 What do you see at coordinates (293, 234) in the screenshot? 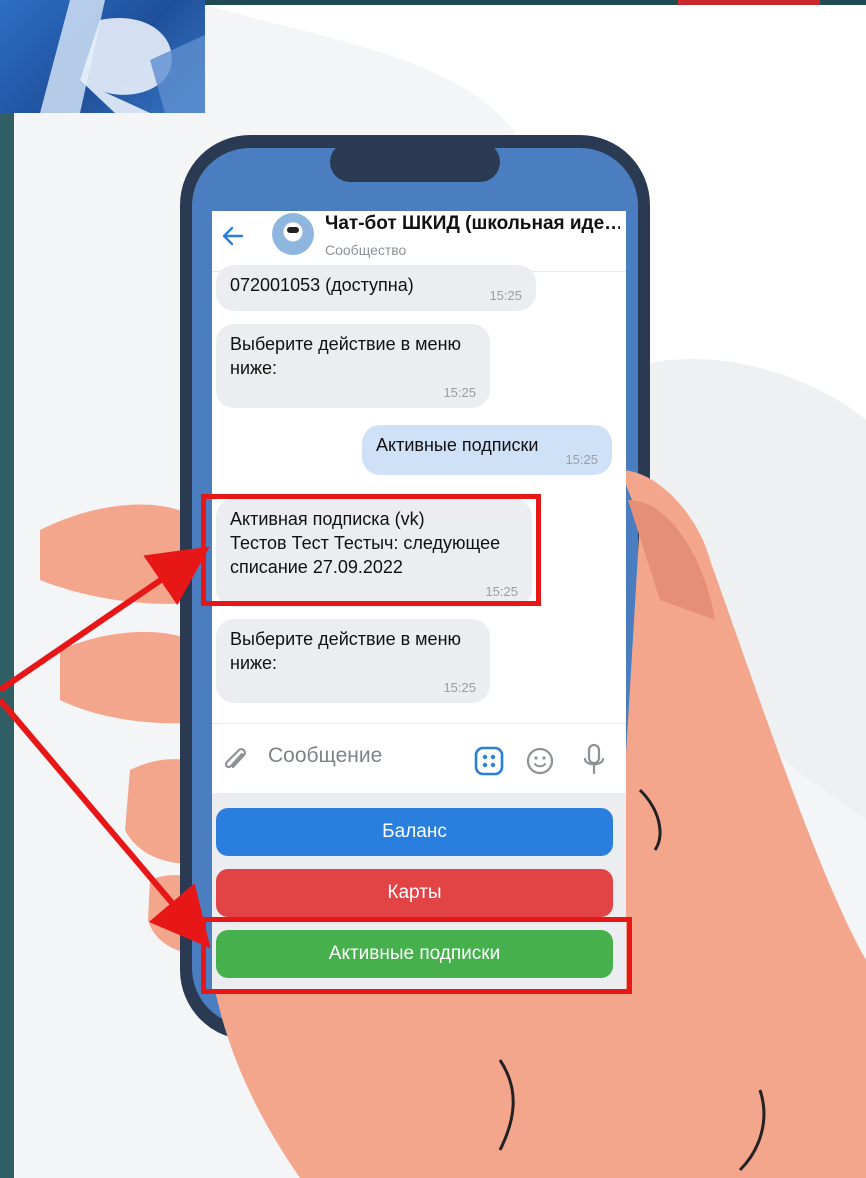
I see `robot-avatar-icon` at bounding box center [293, 234].